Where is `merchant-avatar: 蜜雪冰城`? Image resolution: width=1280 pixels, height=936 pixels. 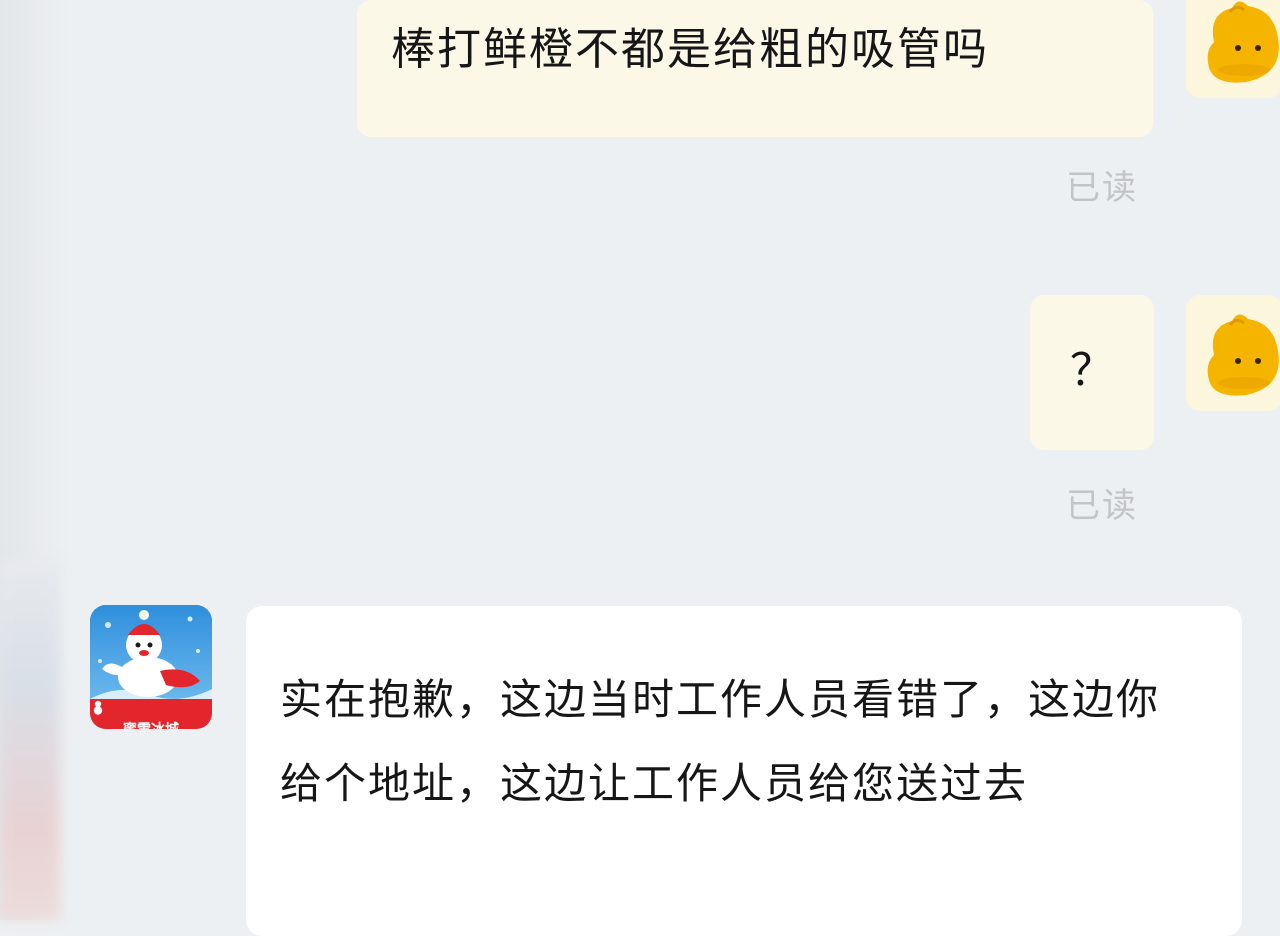
merchant-avatar: 蜜雪冰城 is located at coordinates (151, 667).